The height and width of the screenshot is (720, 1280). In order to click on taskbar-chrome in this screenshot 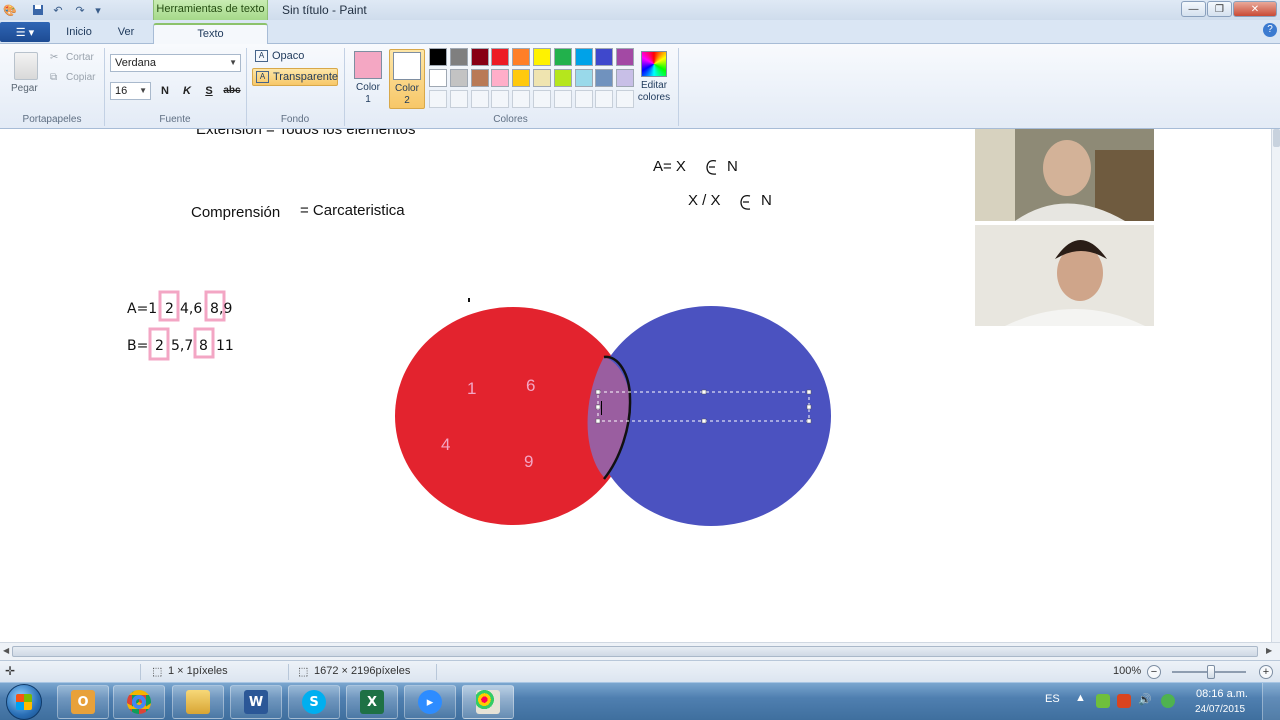, I will do `click(139, 702)`.